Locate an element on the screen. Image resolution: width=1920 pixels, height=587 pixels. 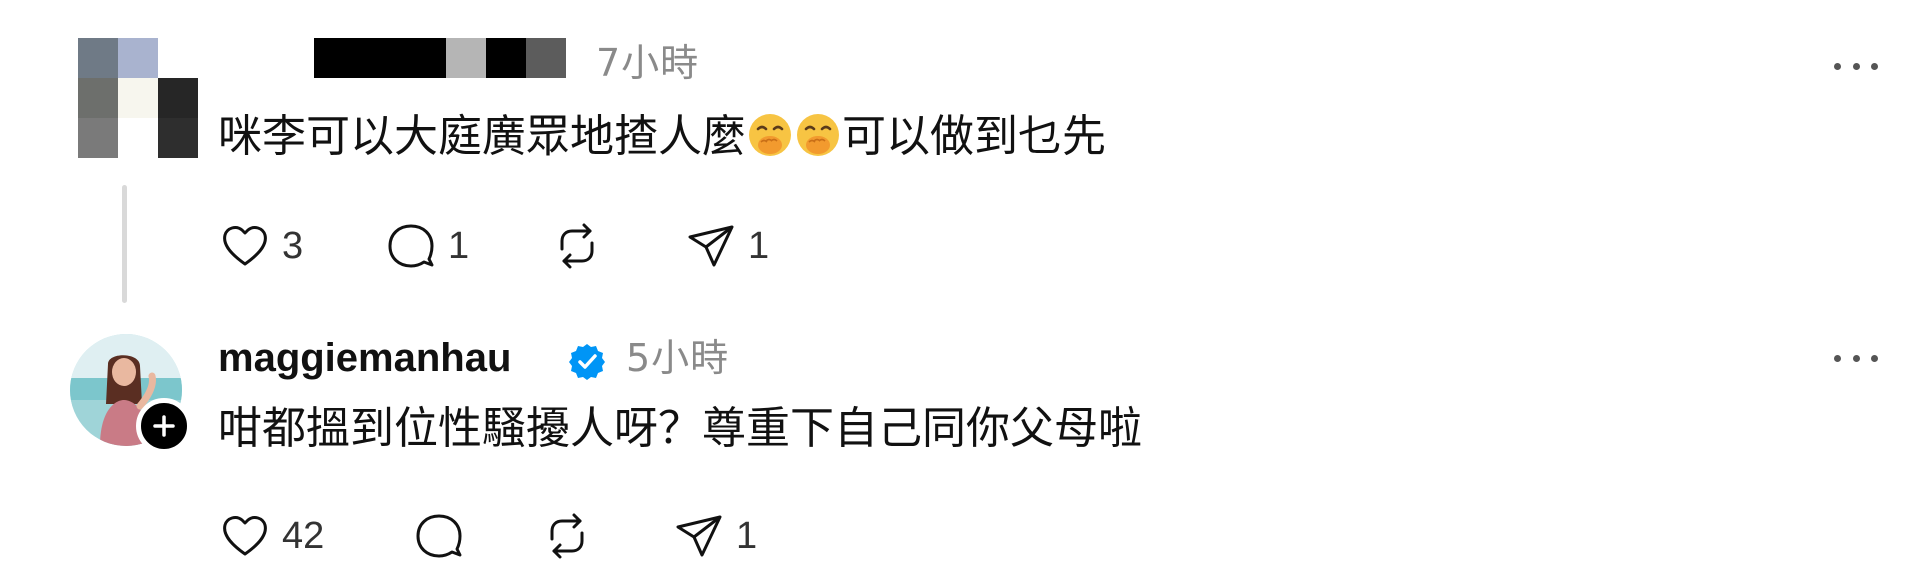
verified-badge-icon is located at coordinates (587, 362).